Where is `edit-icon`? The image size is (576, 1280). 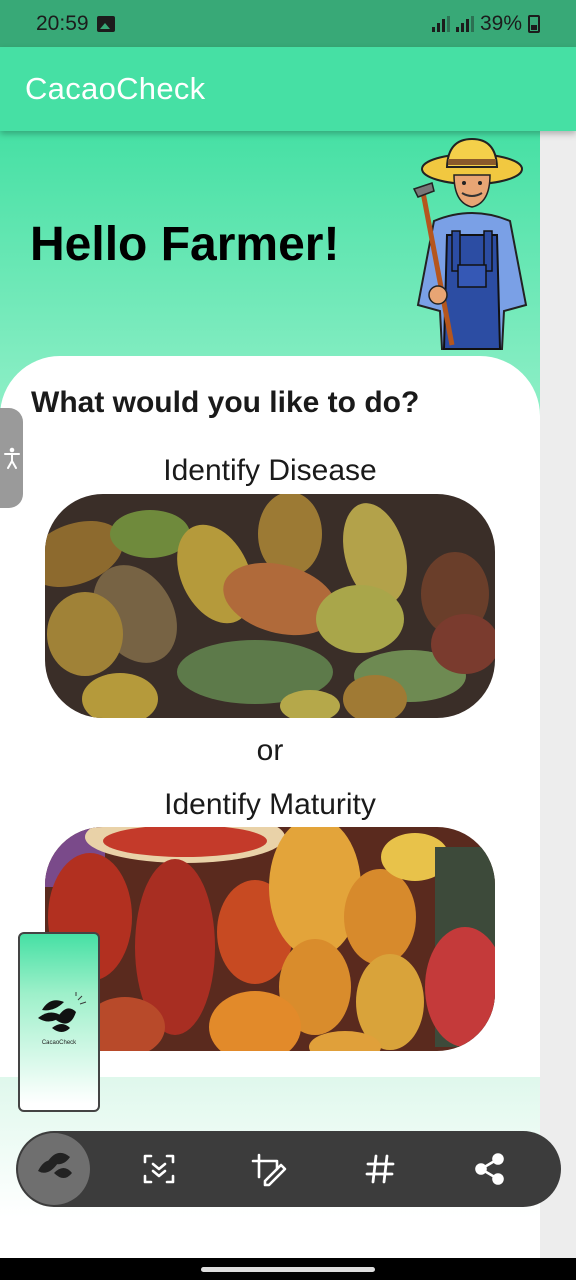
edit-icon is located at coordinates (269, 1169).